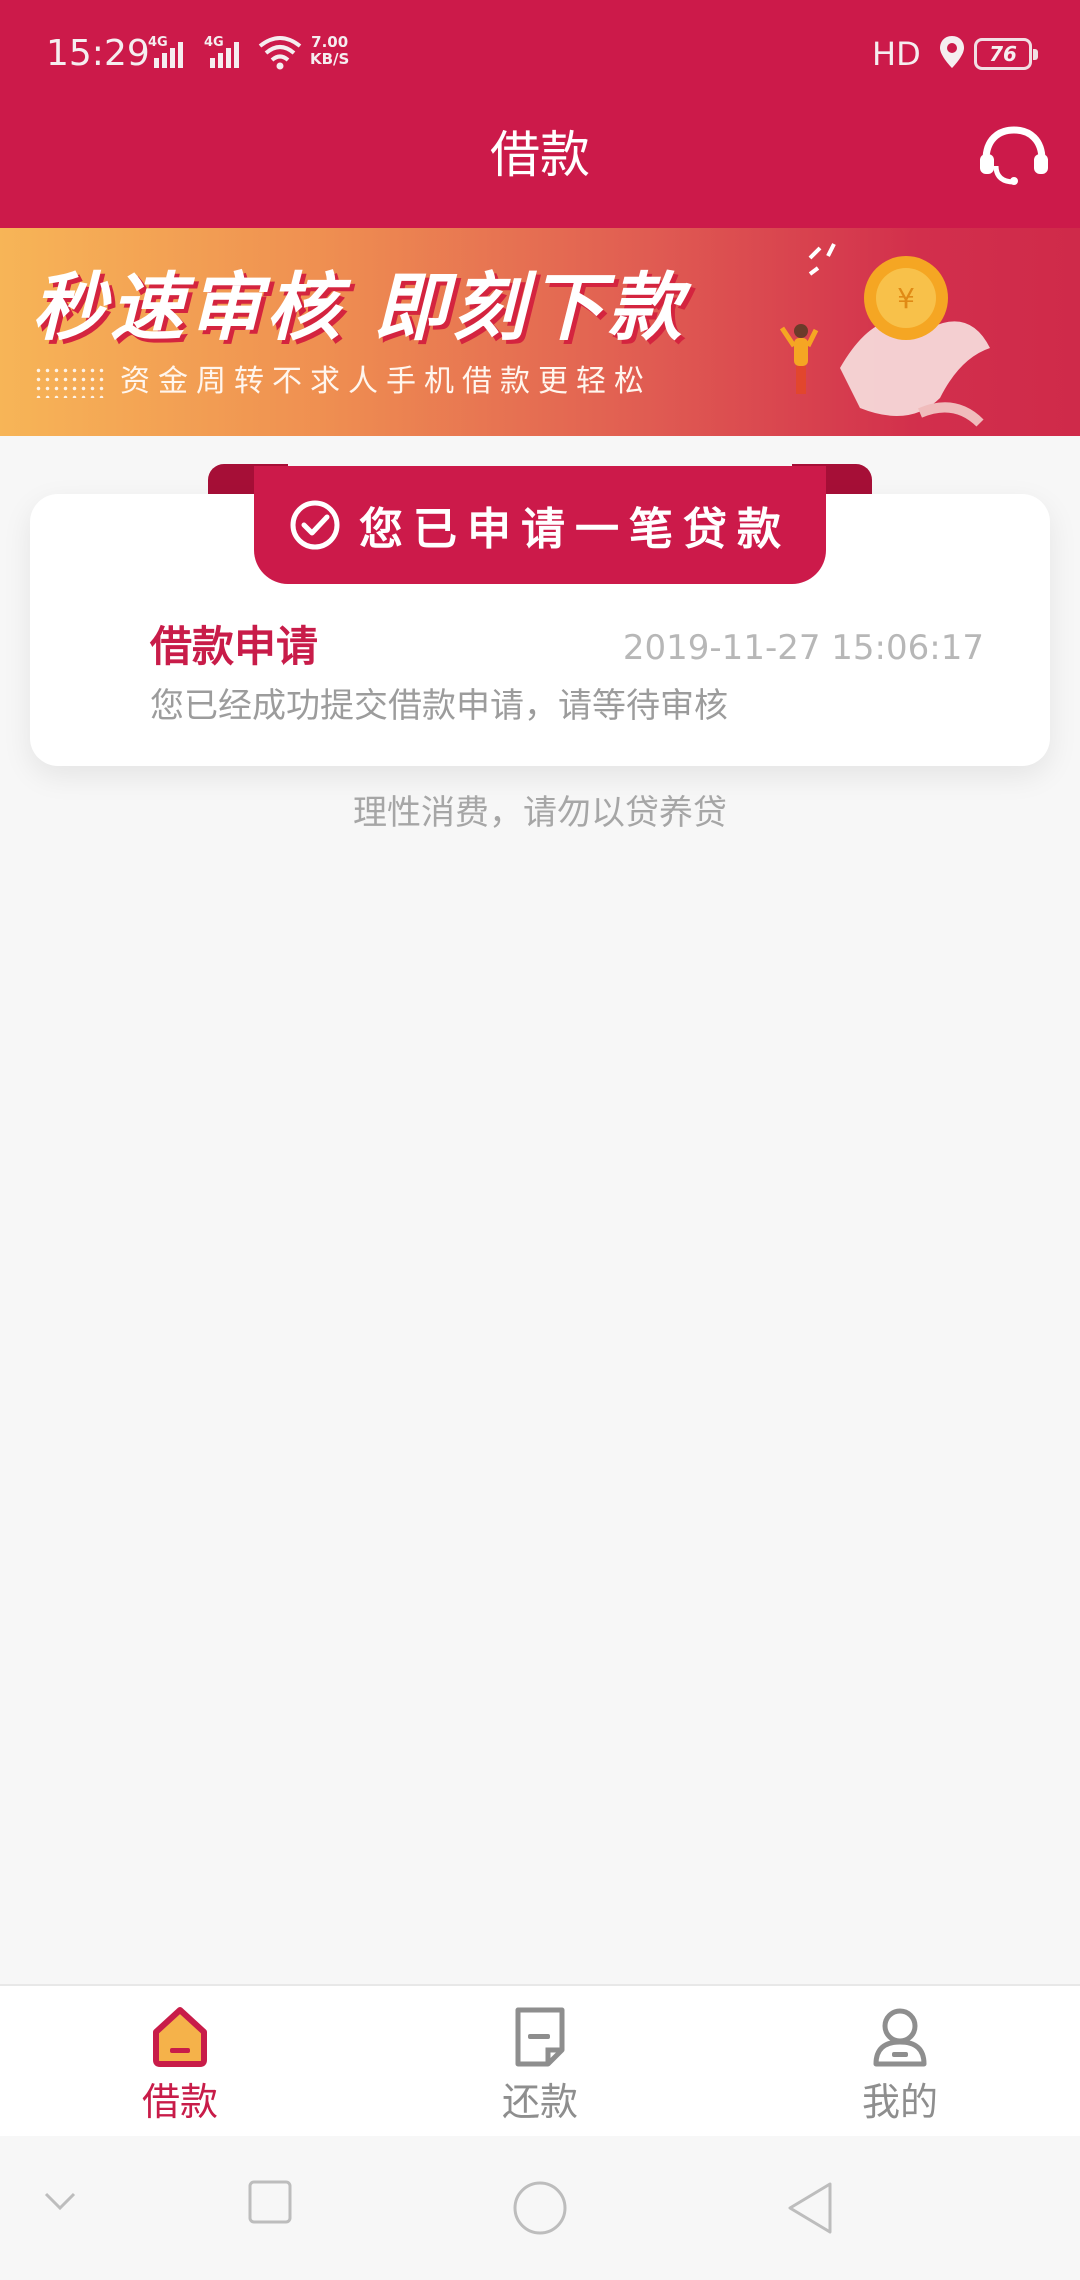  Describe the element at coordinates (69, 382) in the screenshot. I see `banner-dots-decoration` at that location.